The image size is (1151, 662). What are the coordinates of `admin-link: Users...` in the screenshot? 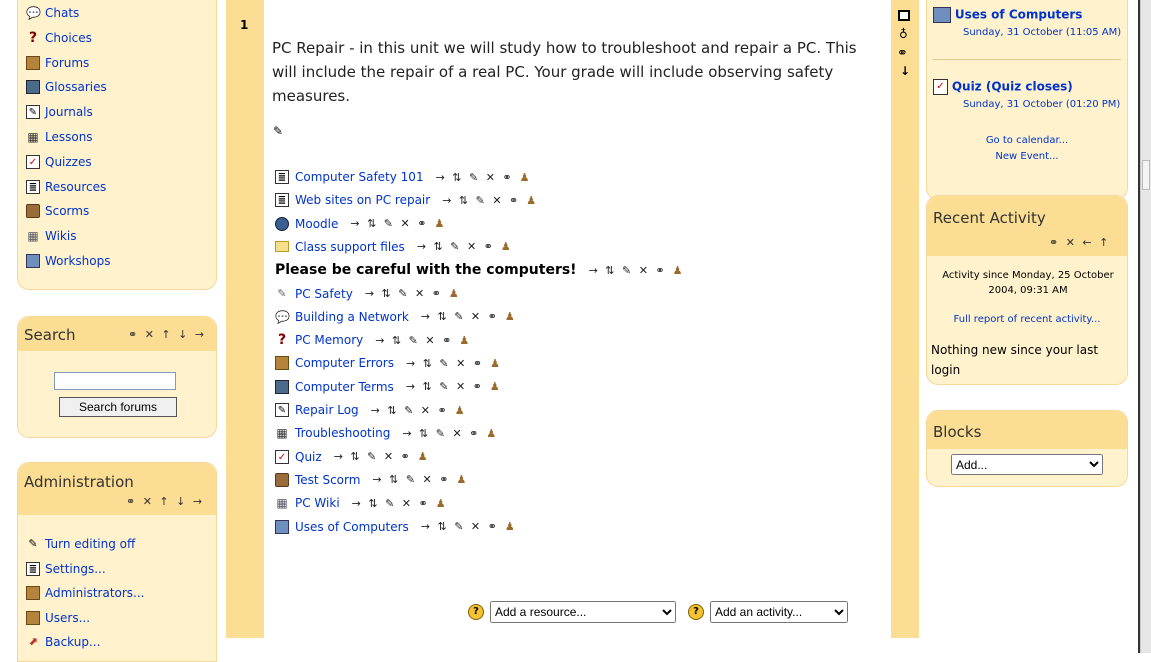 It's located at (58, 618).